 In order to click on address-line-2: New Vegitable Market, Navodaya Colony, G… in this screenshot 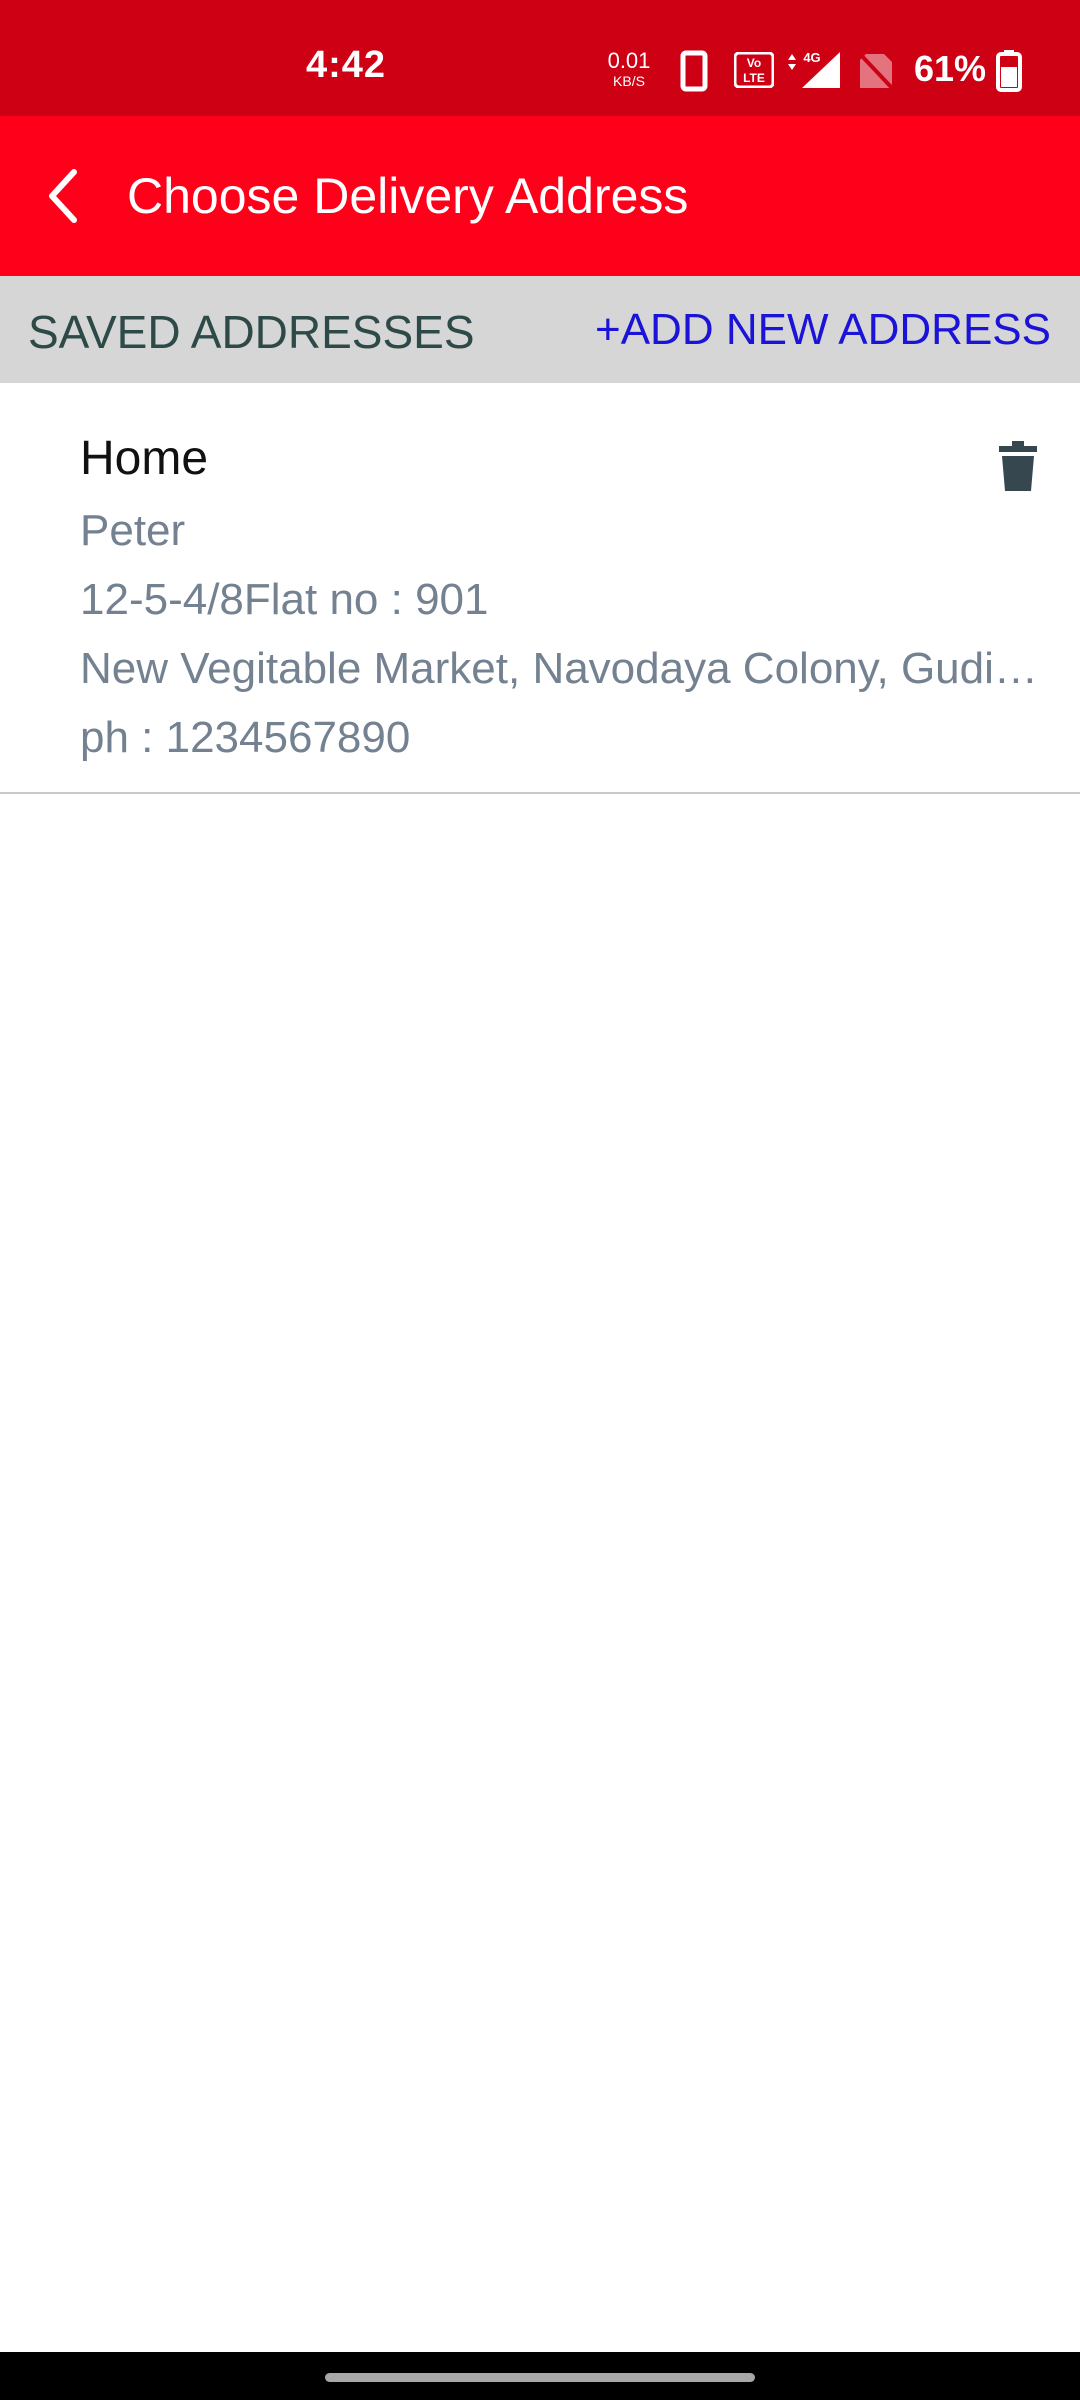, I will do `click(571, 668)`.